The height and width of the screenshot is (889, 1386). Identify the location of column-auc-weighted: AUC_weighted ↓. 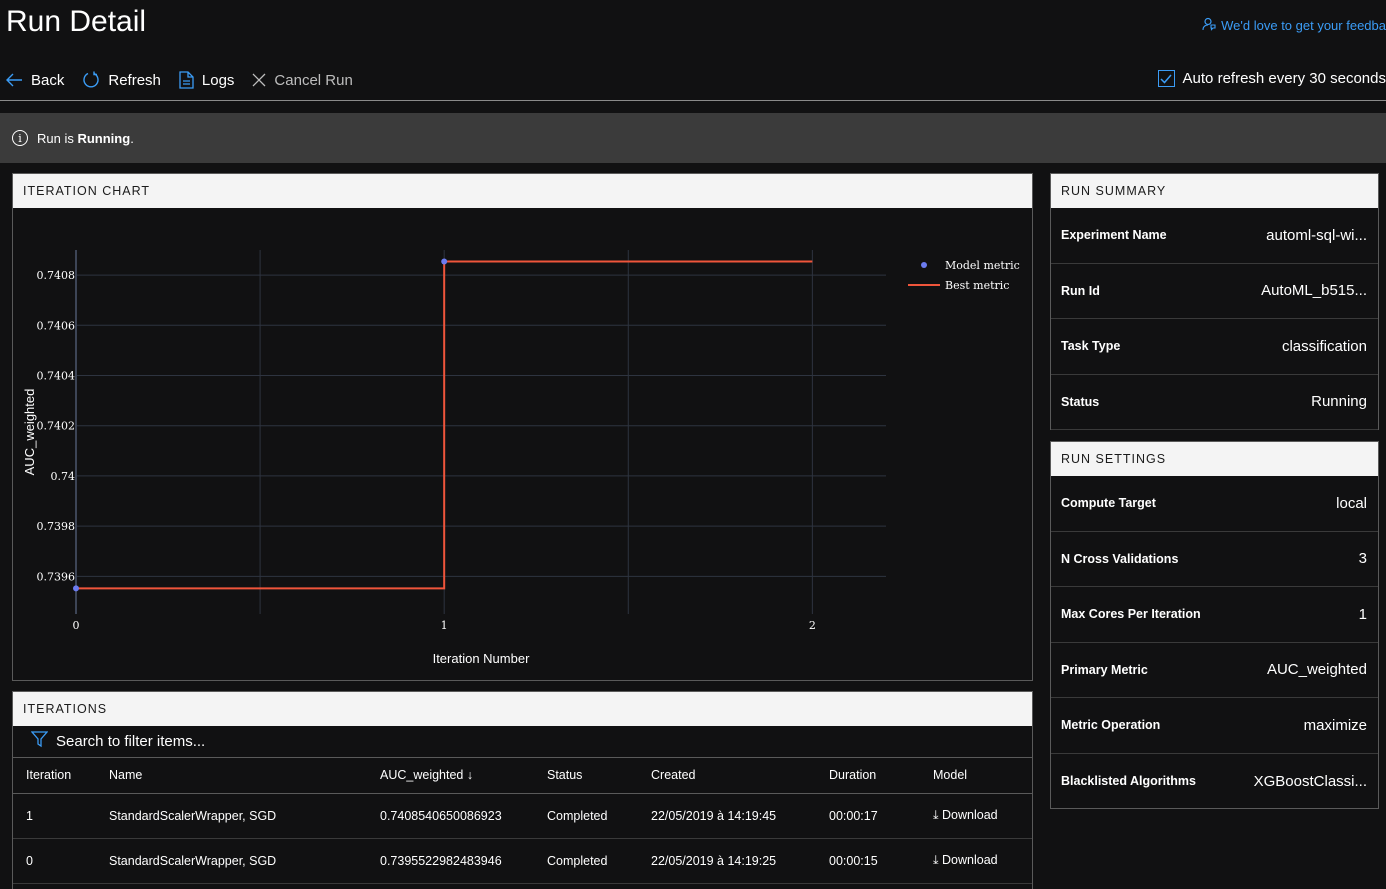
(450, 776).